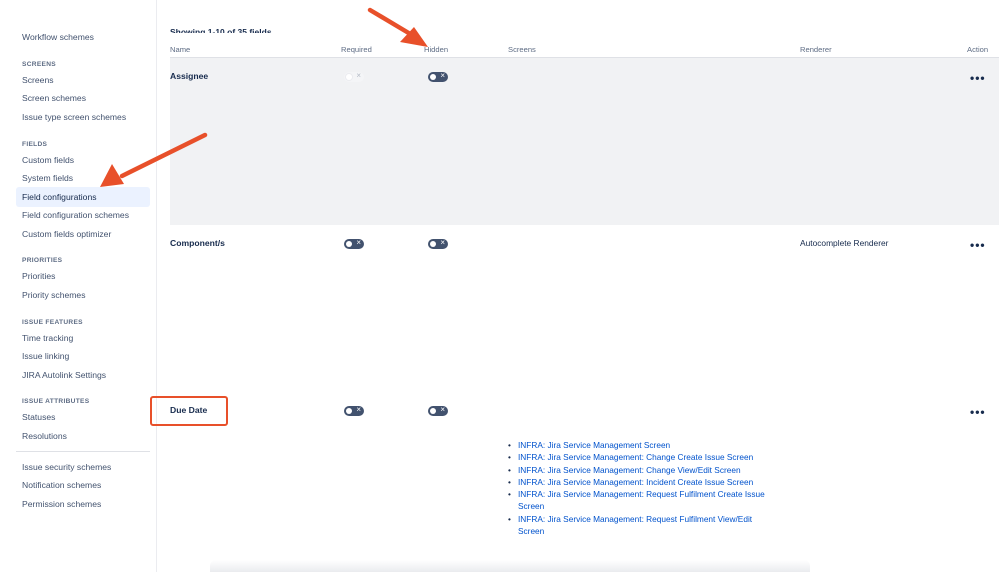  Describe the element at coordinates (354, 410) in the screenshot. I see `required-toggle-due-date: ×` at that location.